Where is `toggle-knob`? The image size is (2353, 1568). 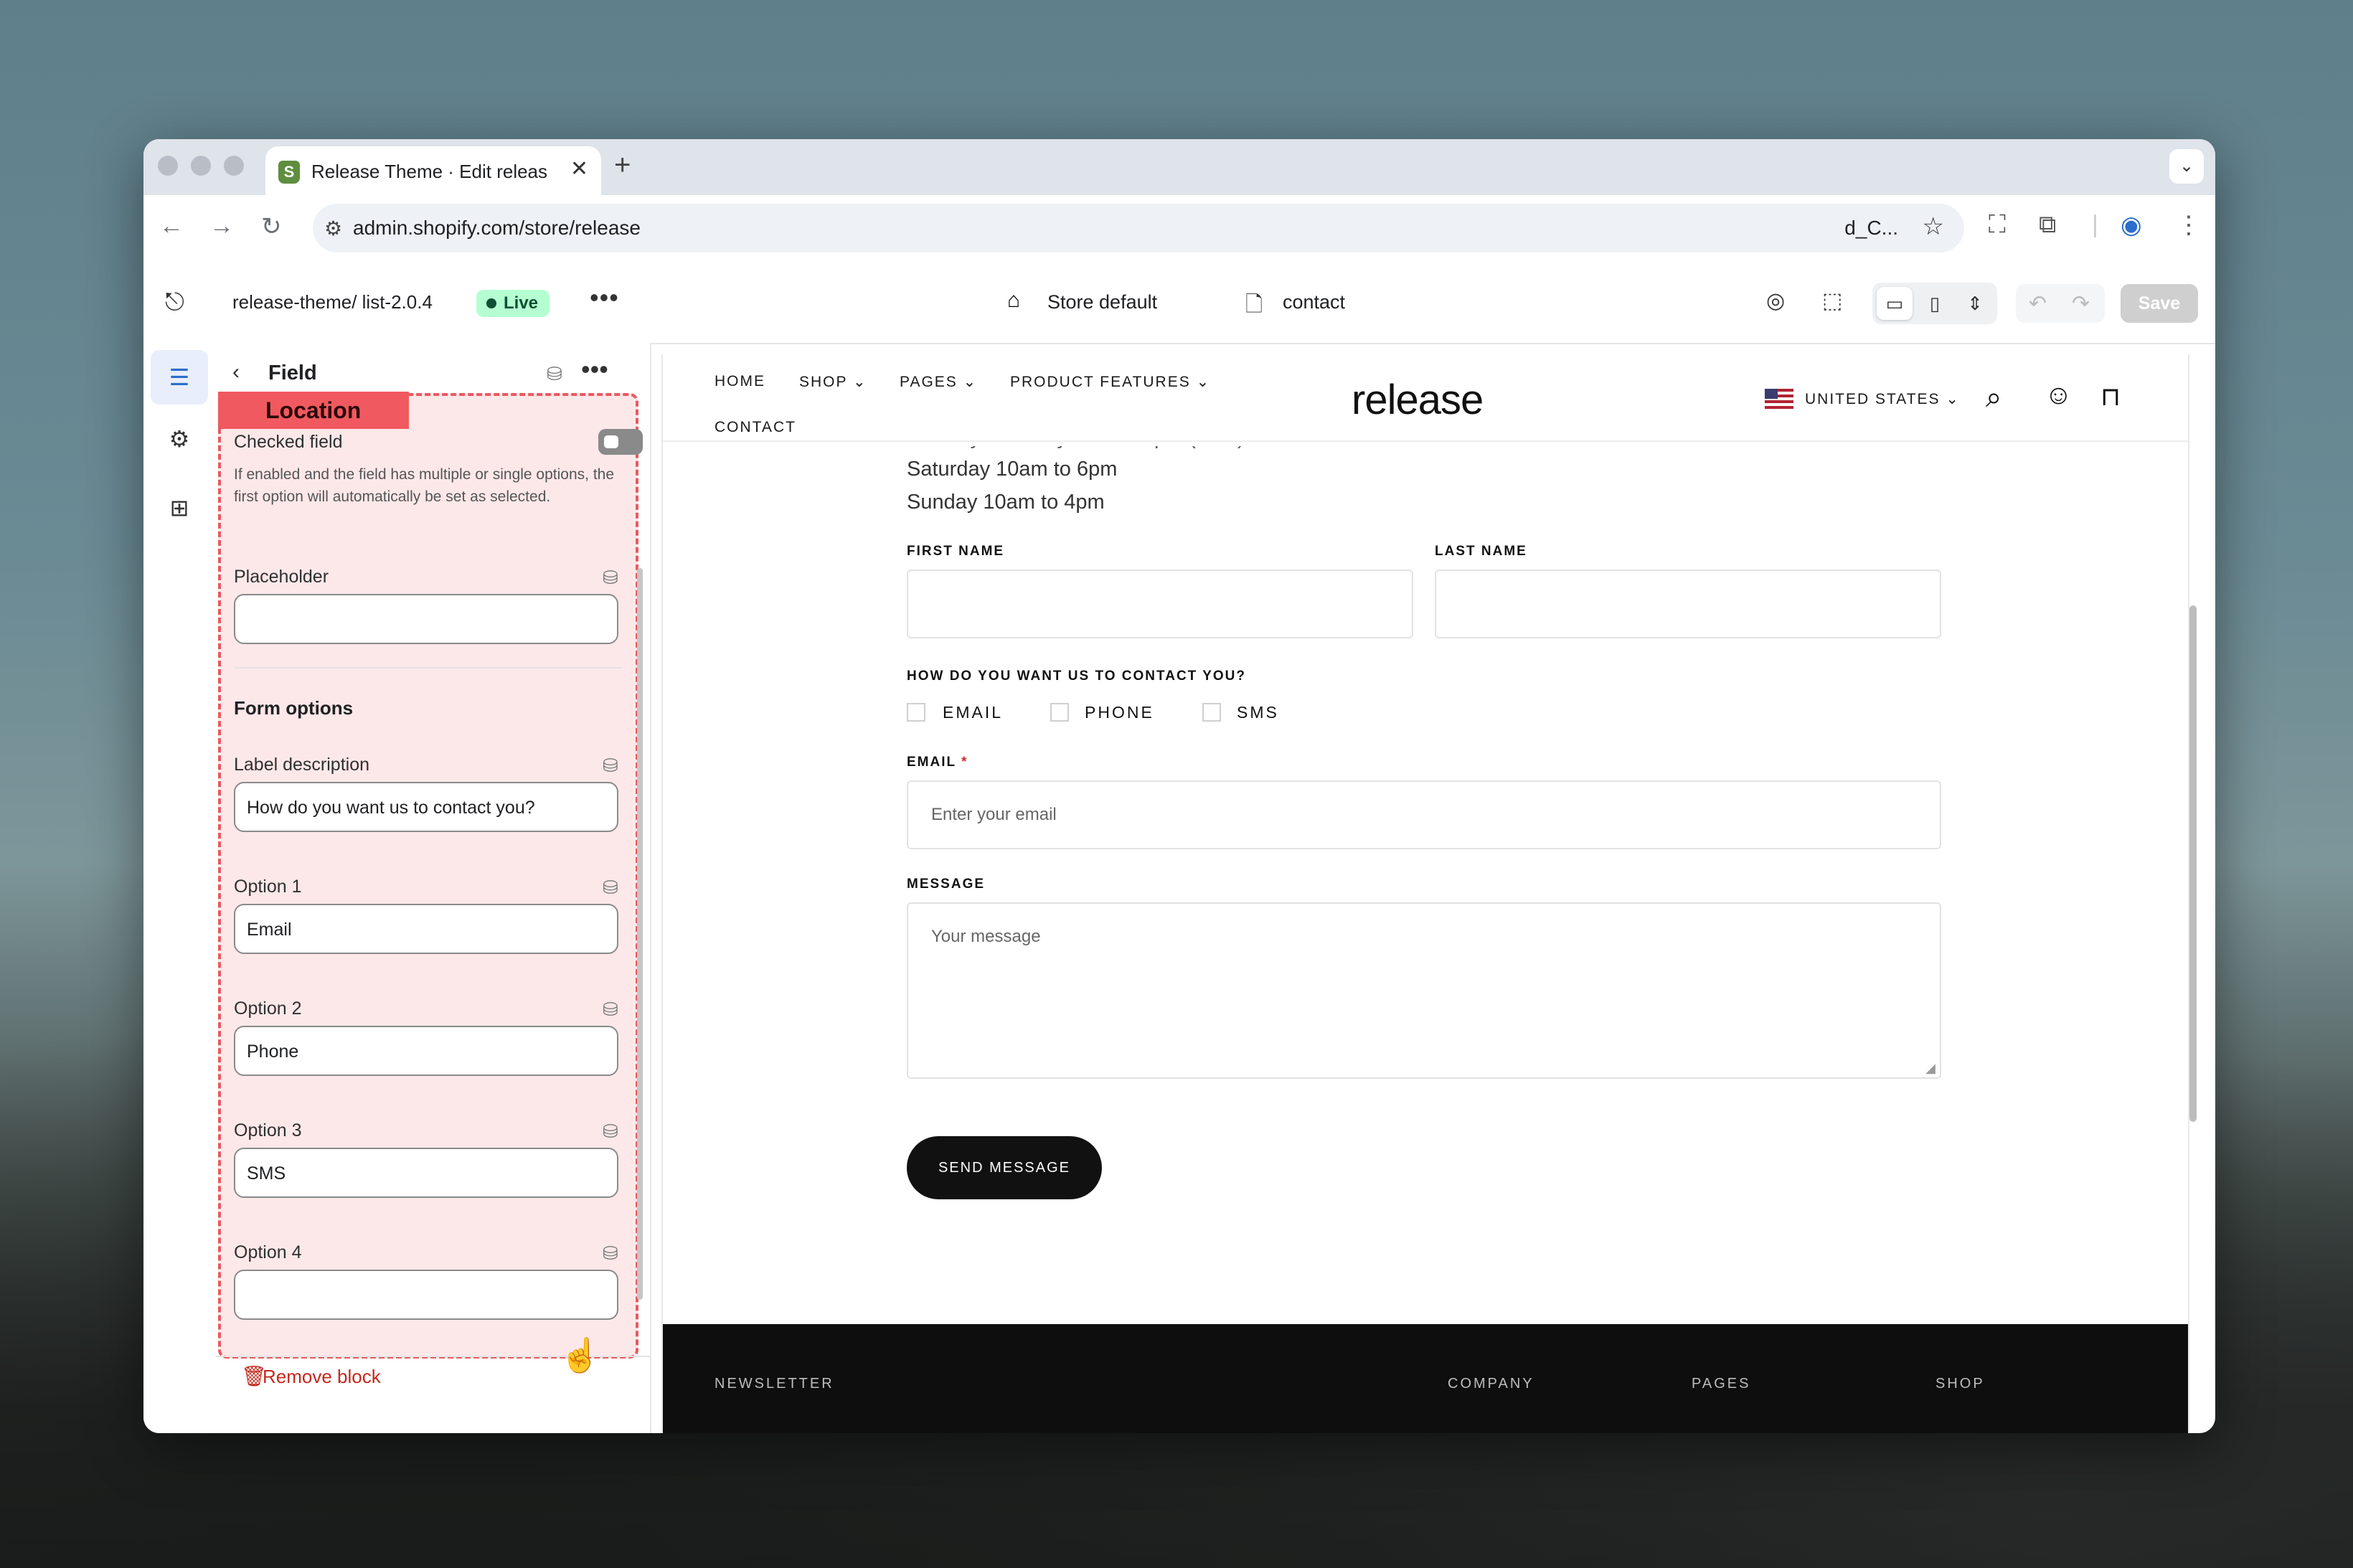 toggle-knob is located at coordinates (611, 441).